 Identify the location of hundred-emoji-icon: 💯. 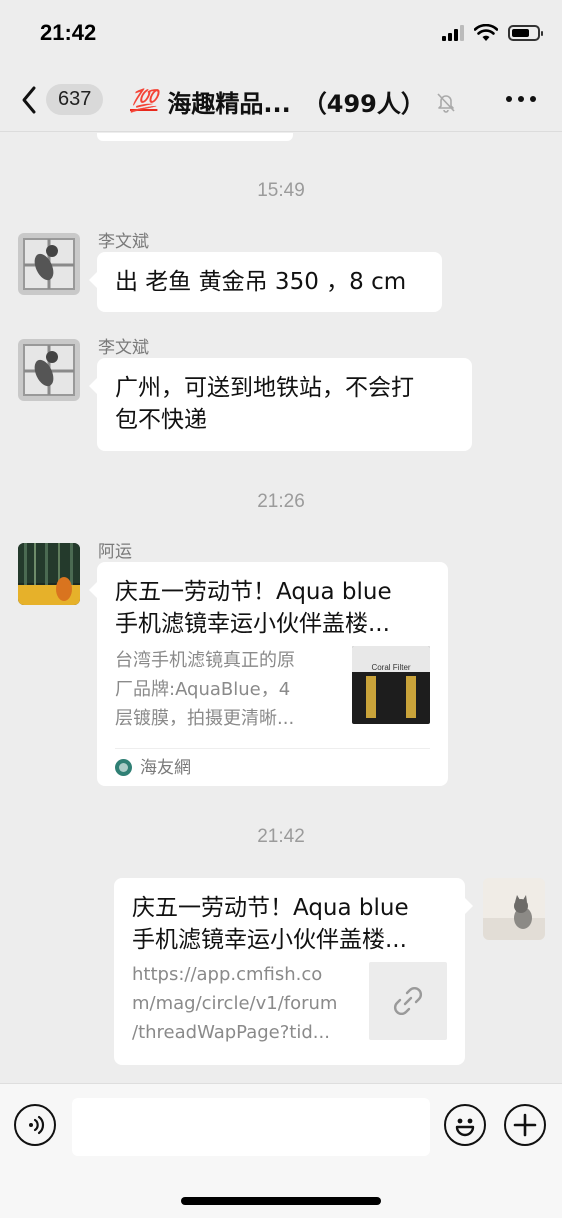
(144, 101).